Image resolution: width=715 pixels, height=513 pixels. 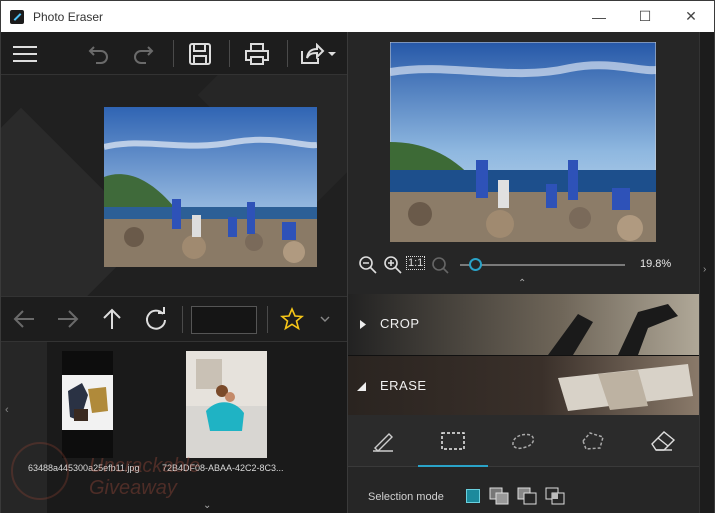 I want to click on share-button, so click(x=317, y=53).